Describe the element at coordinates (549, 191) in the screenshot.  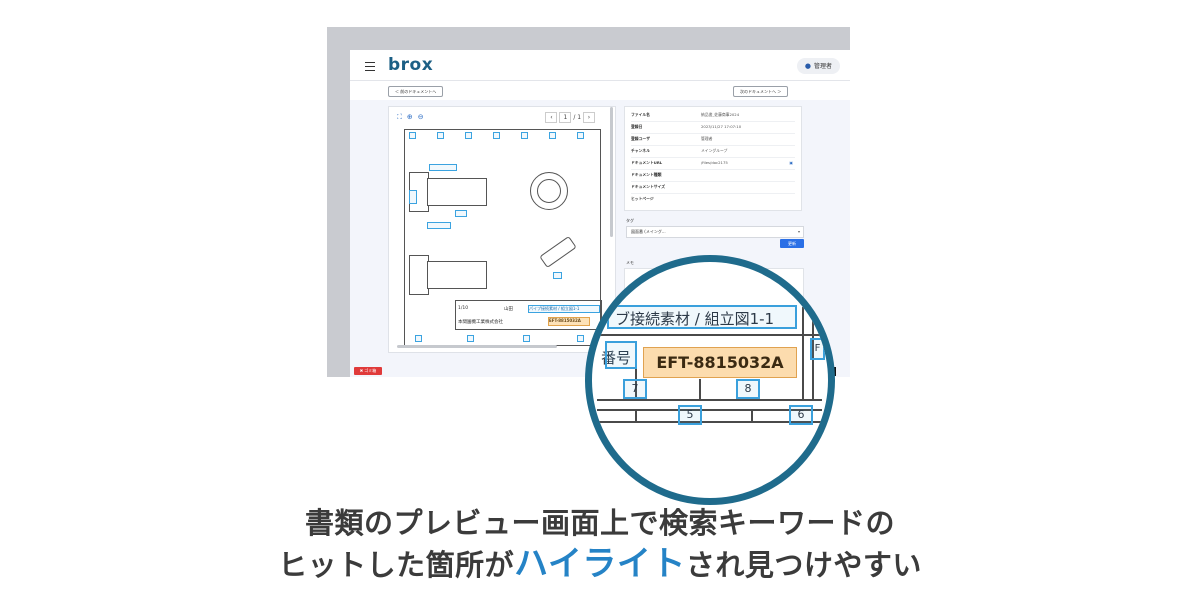
I see `front-view-inner` at that location.